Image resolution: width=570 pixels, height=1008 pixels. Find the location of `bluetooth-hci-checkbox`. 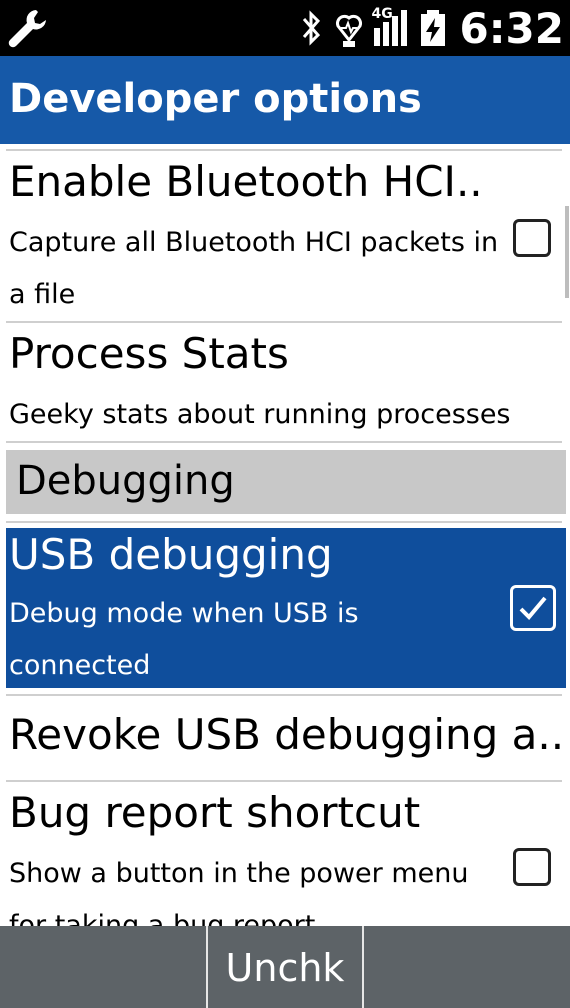

bluetooth-hci-checkbox is located at coordinates (532, 238).